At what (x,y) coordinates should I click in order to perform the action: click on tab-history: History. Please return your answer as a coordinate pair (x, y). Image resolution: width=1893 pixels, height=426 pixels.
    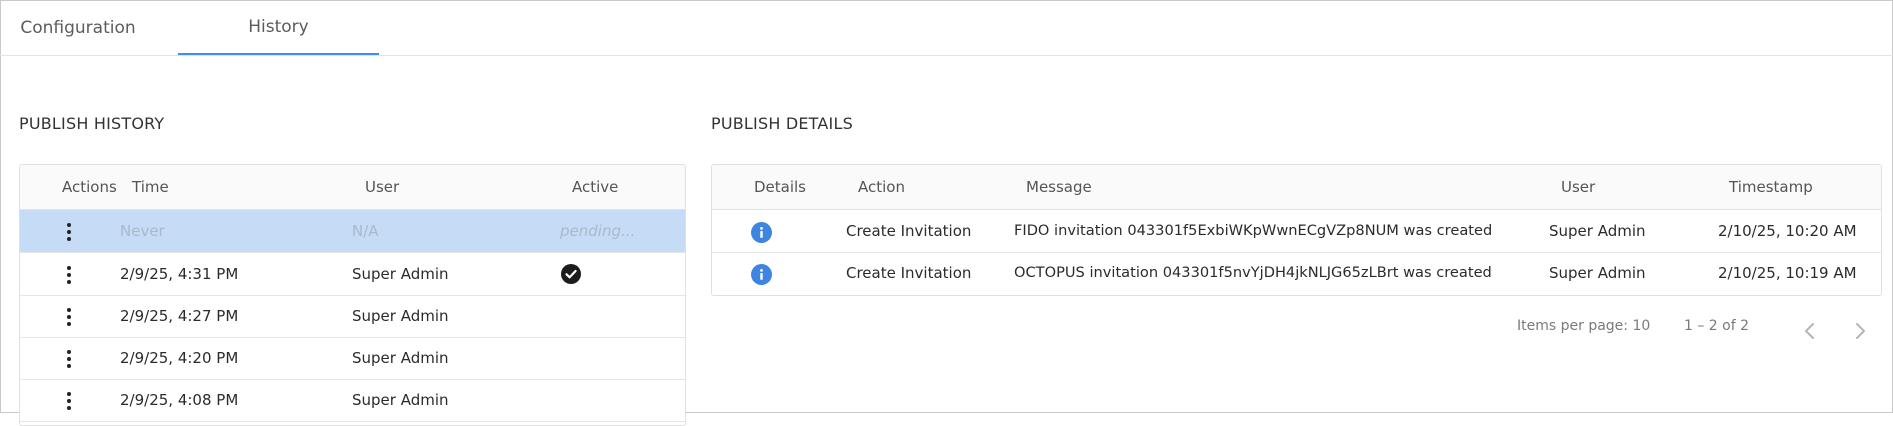
    Looking at the image, I should click on (278, 27).